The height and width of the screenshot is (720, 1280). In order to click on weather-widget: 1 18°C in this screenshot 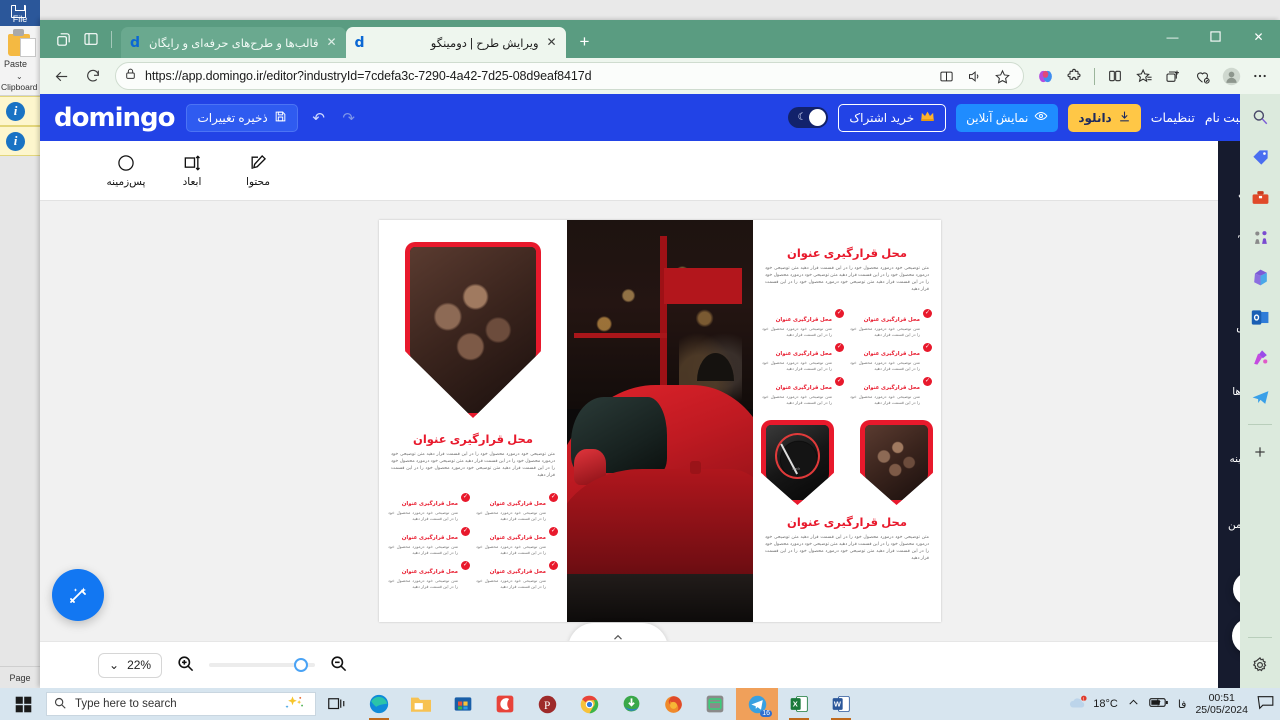, I will do `click(1093, 704)`.